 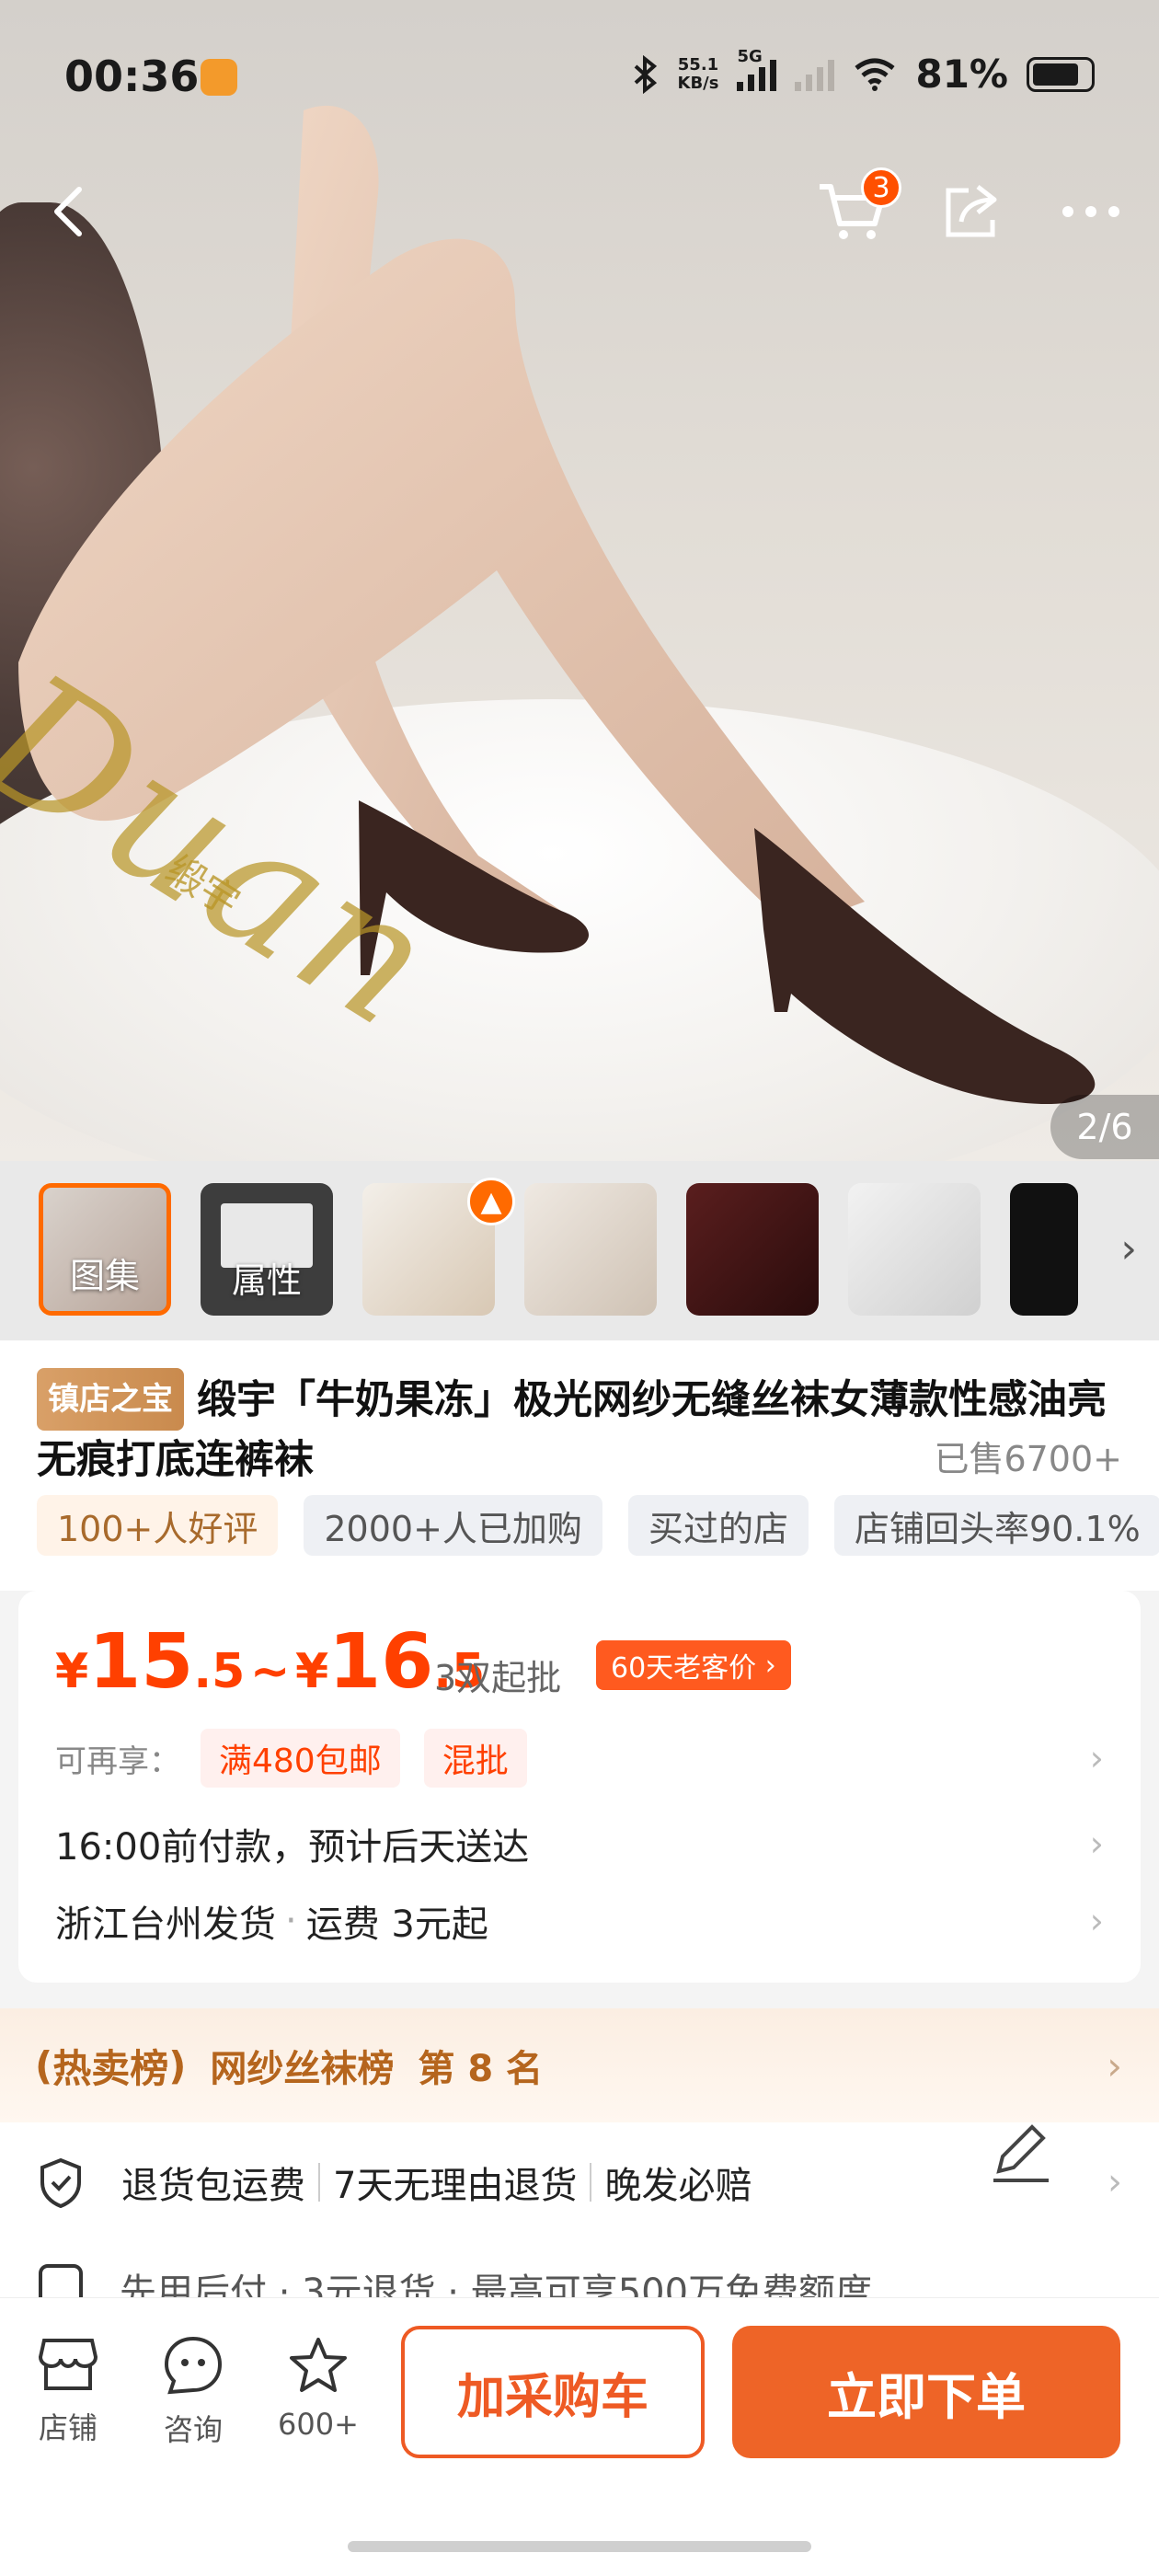 I want to click on guarantee-7day-return: 7天无理由退货, so click(x=455, y=2186).